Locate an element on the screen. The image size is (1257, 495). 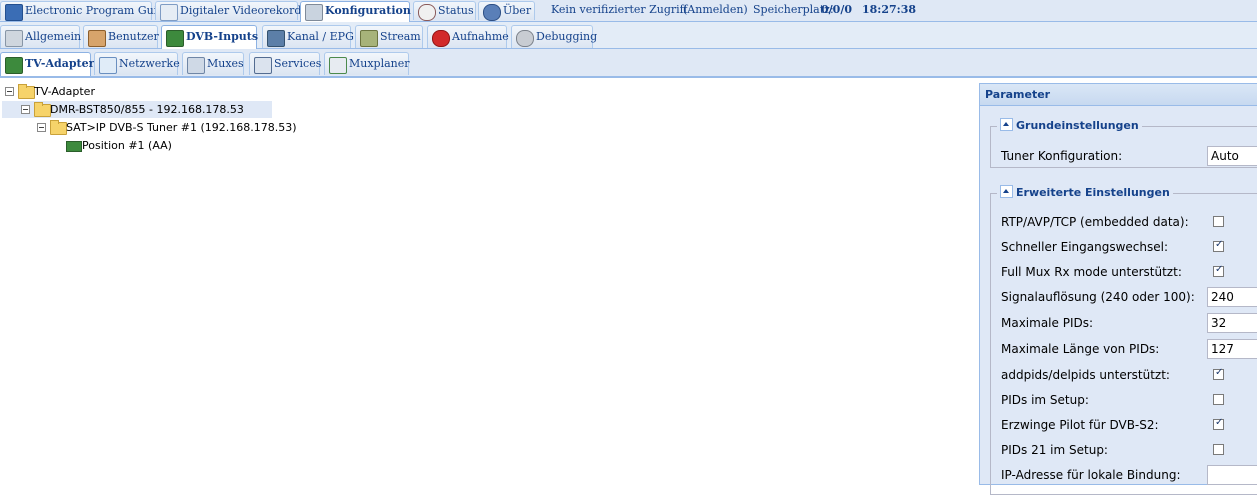
tab-services-label: Services is located at coordinates (298, 63).